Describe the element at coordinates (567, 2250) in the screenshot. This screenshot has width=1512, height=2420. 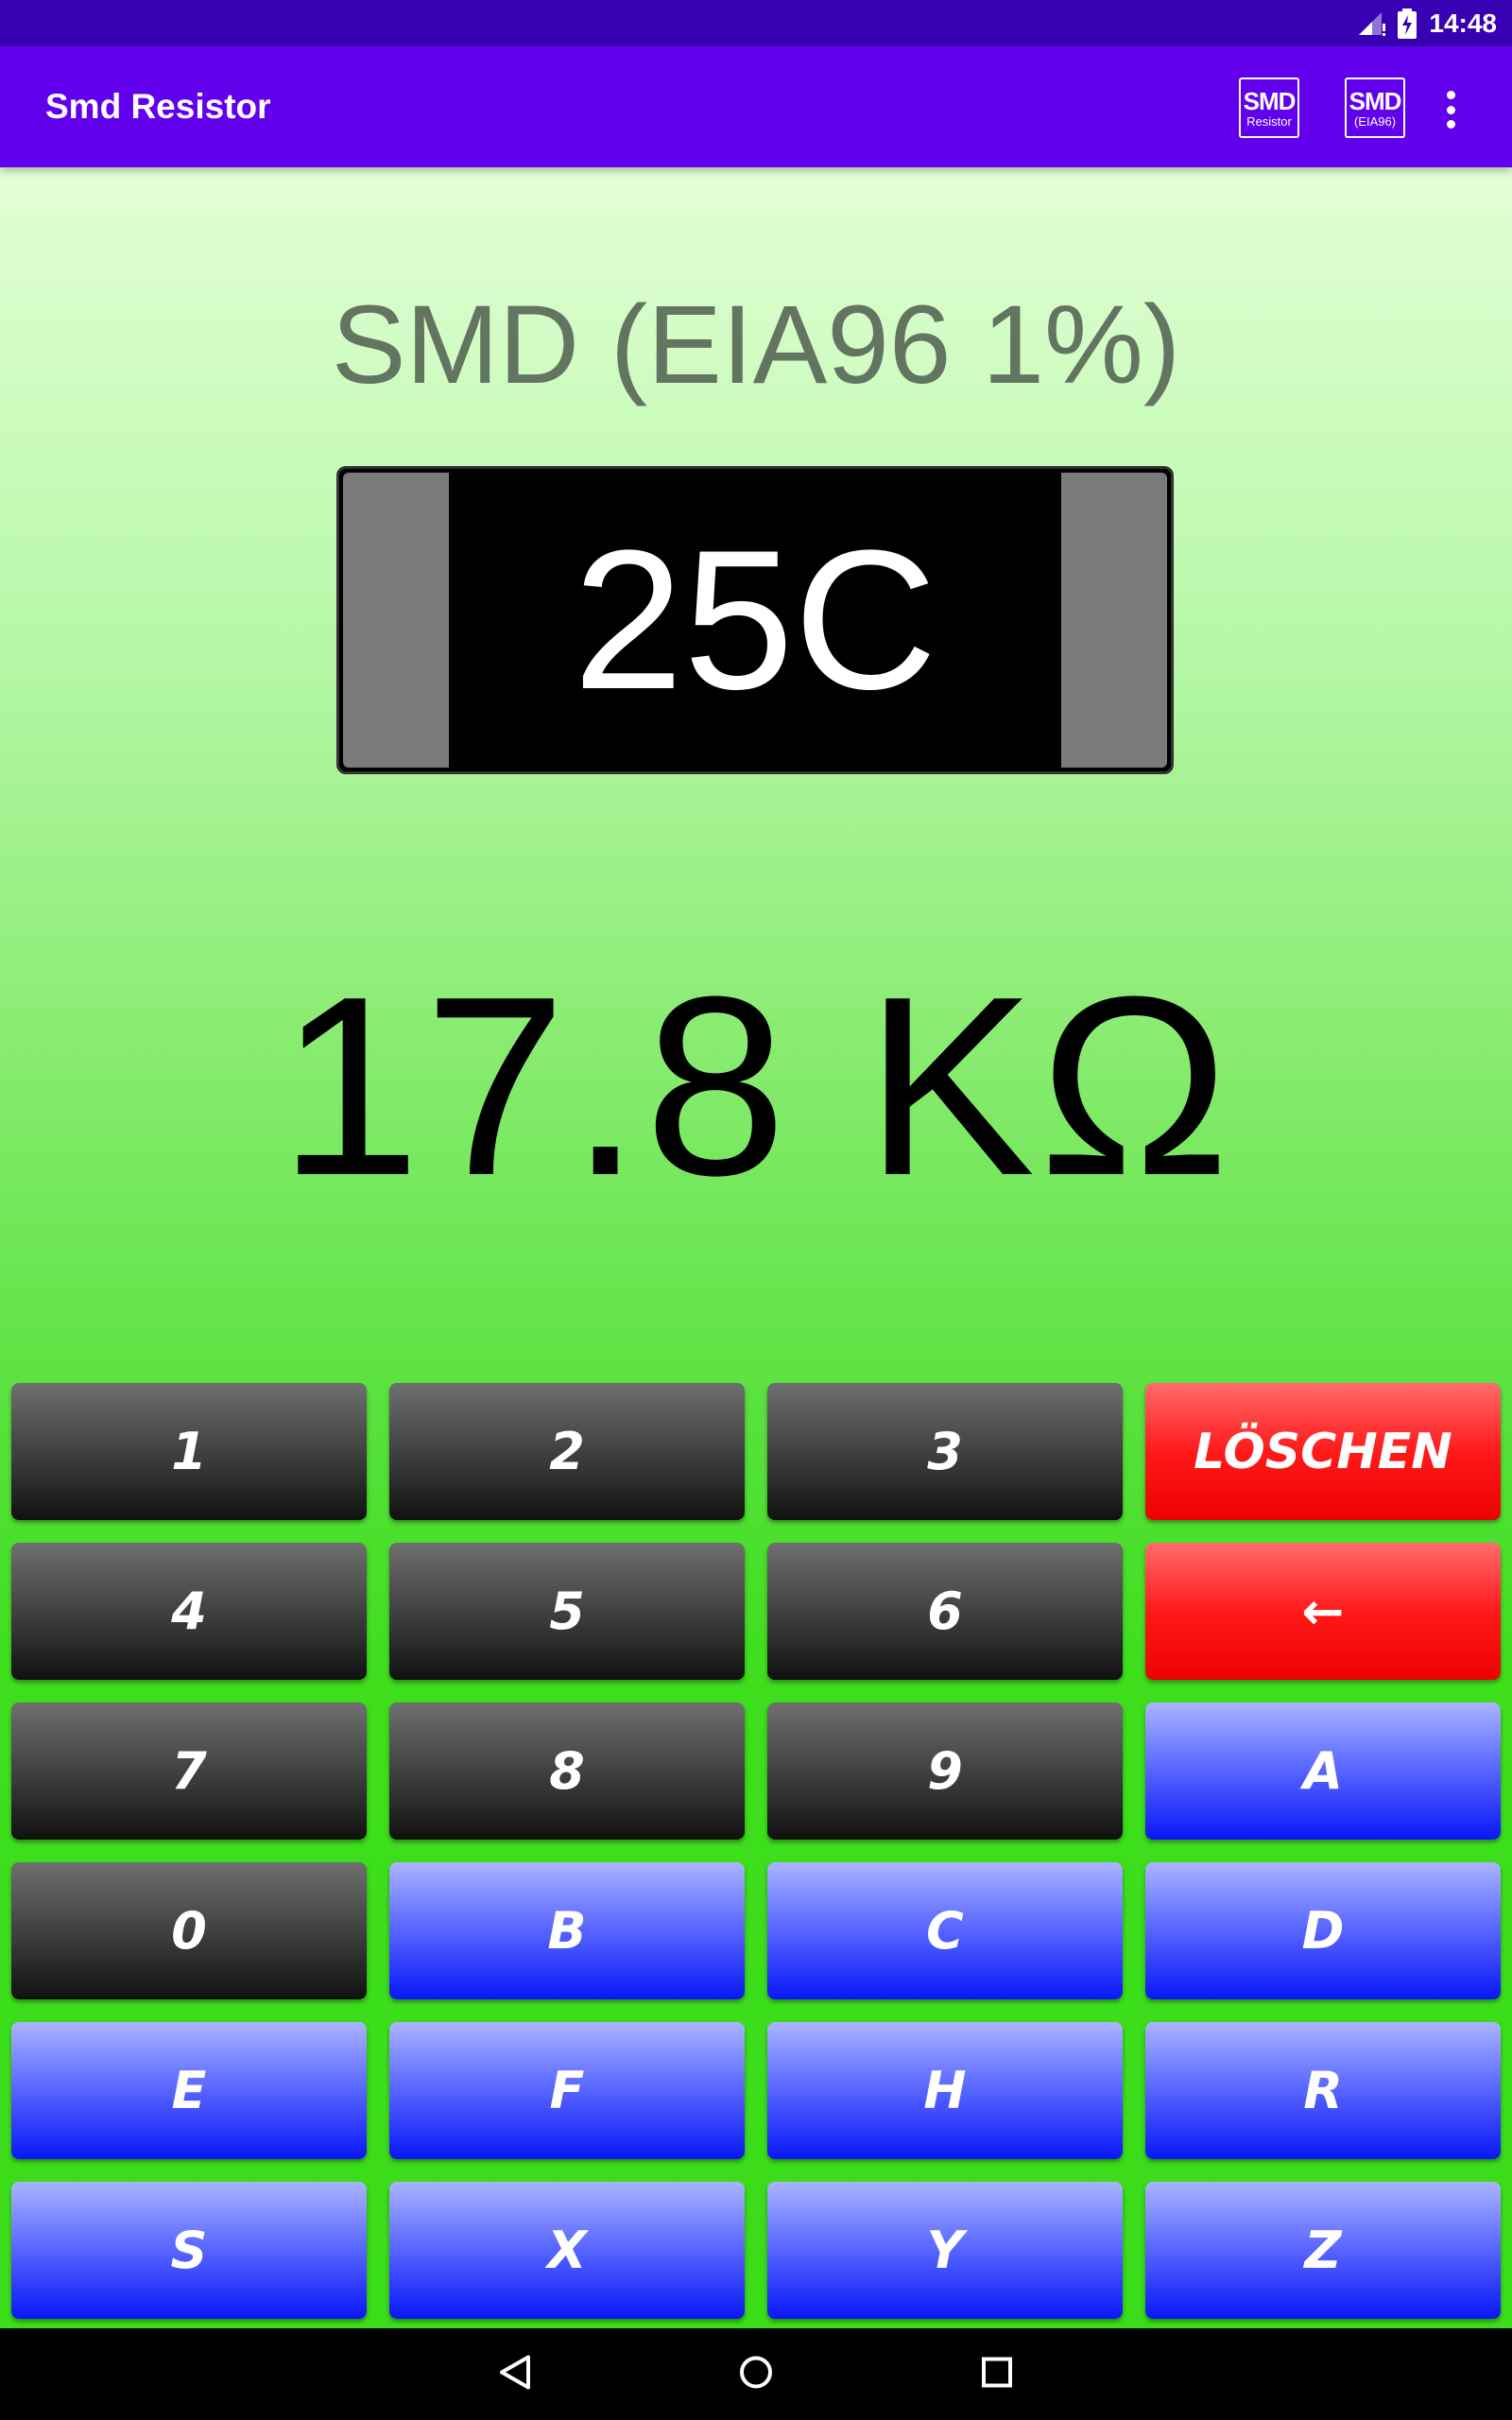
I see `key-x: X` at that location.